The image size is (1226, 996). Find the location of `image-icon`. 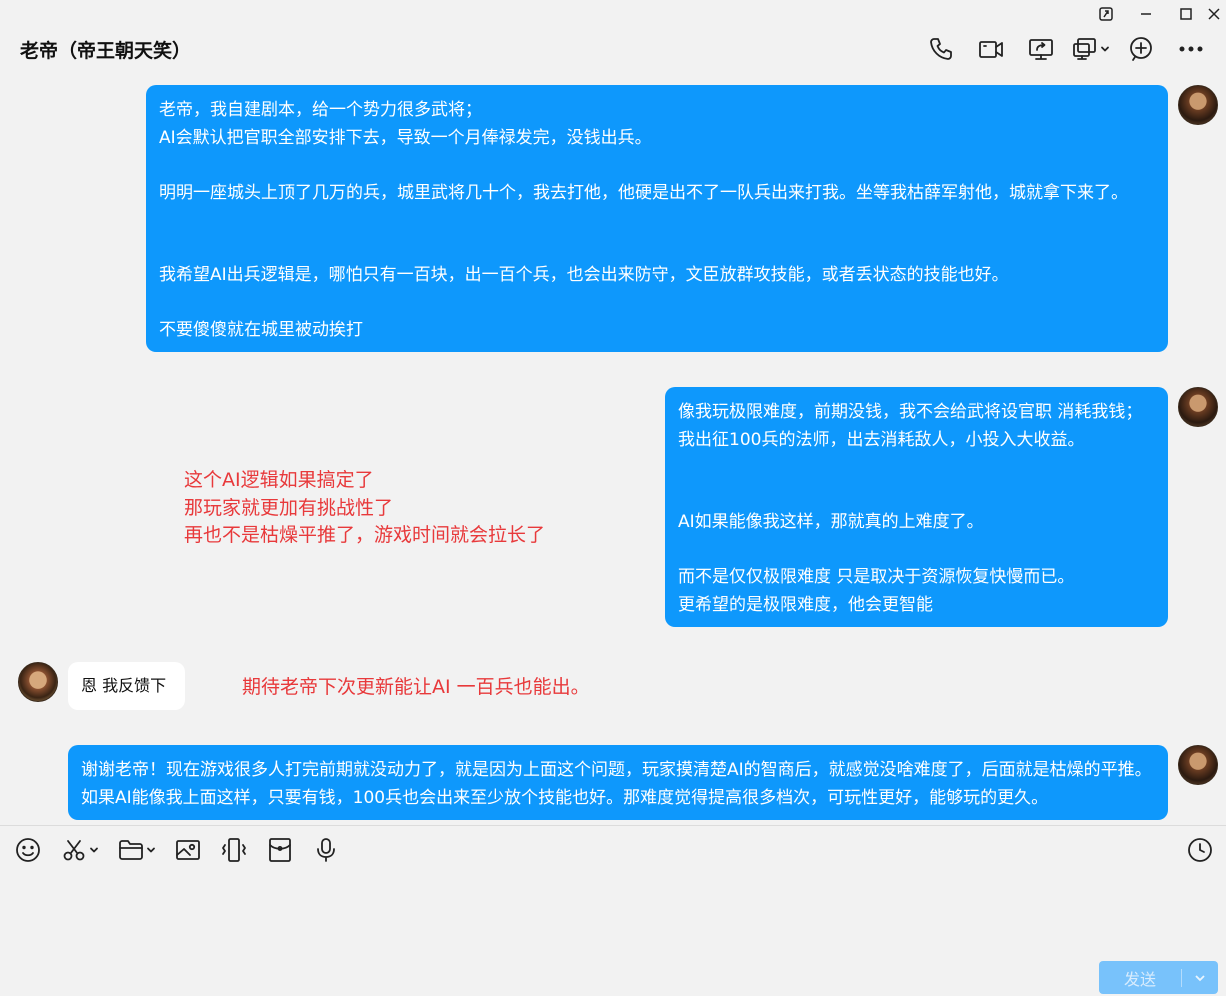

image-icon is located at coordinates (188, 850).